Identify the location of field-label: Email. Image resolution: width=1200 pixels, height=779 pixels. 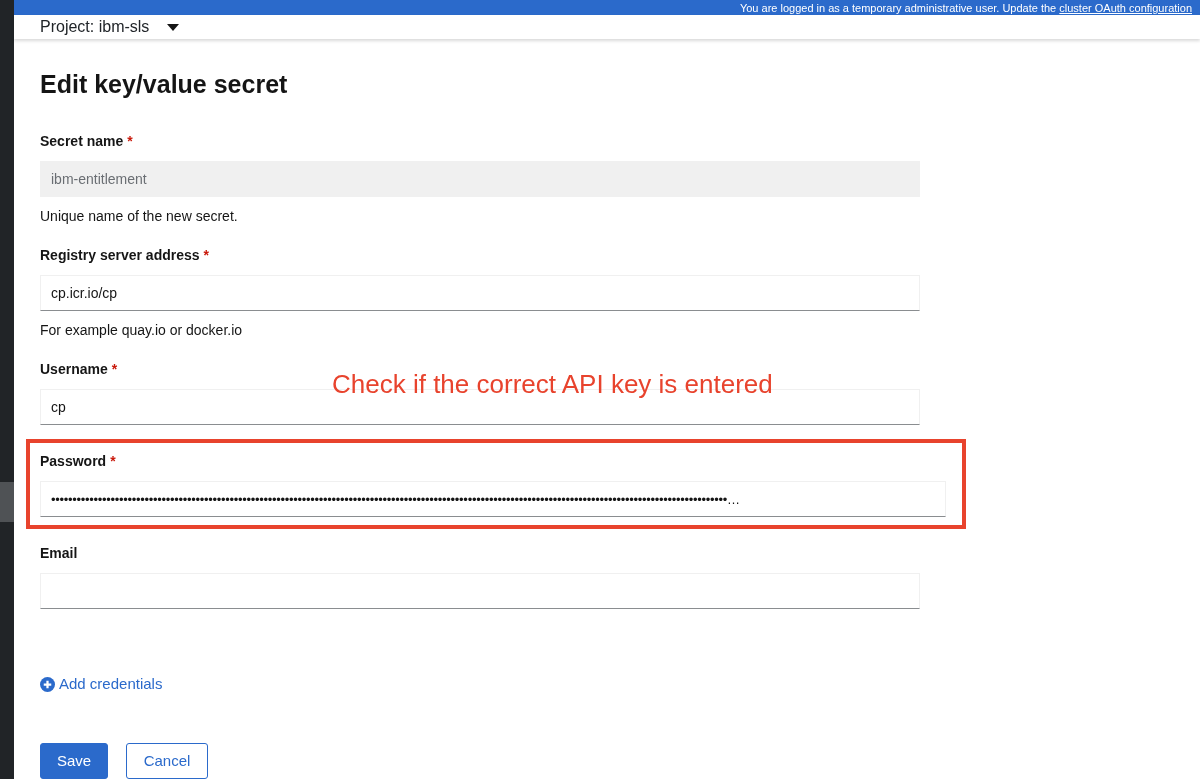
(59, 554).